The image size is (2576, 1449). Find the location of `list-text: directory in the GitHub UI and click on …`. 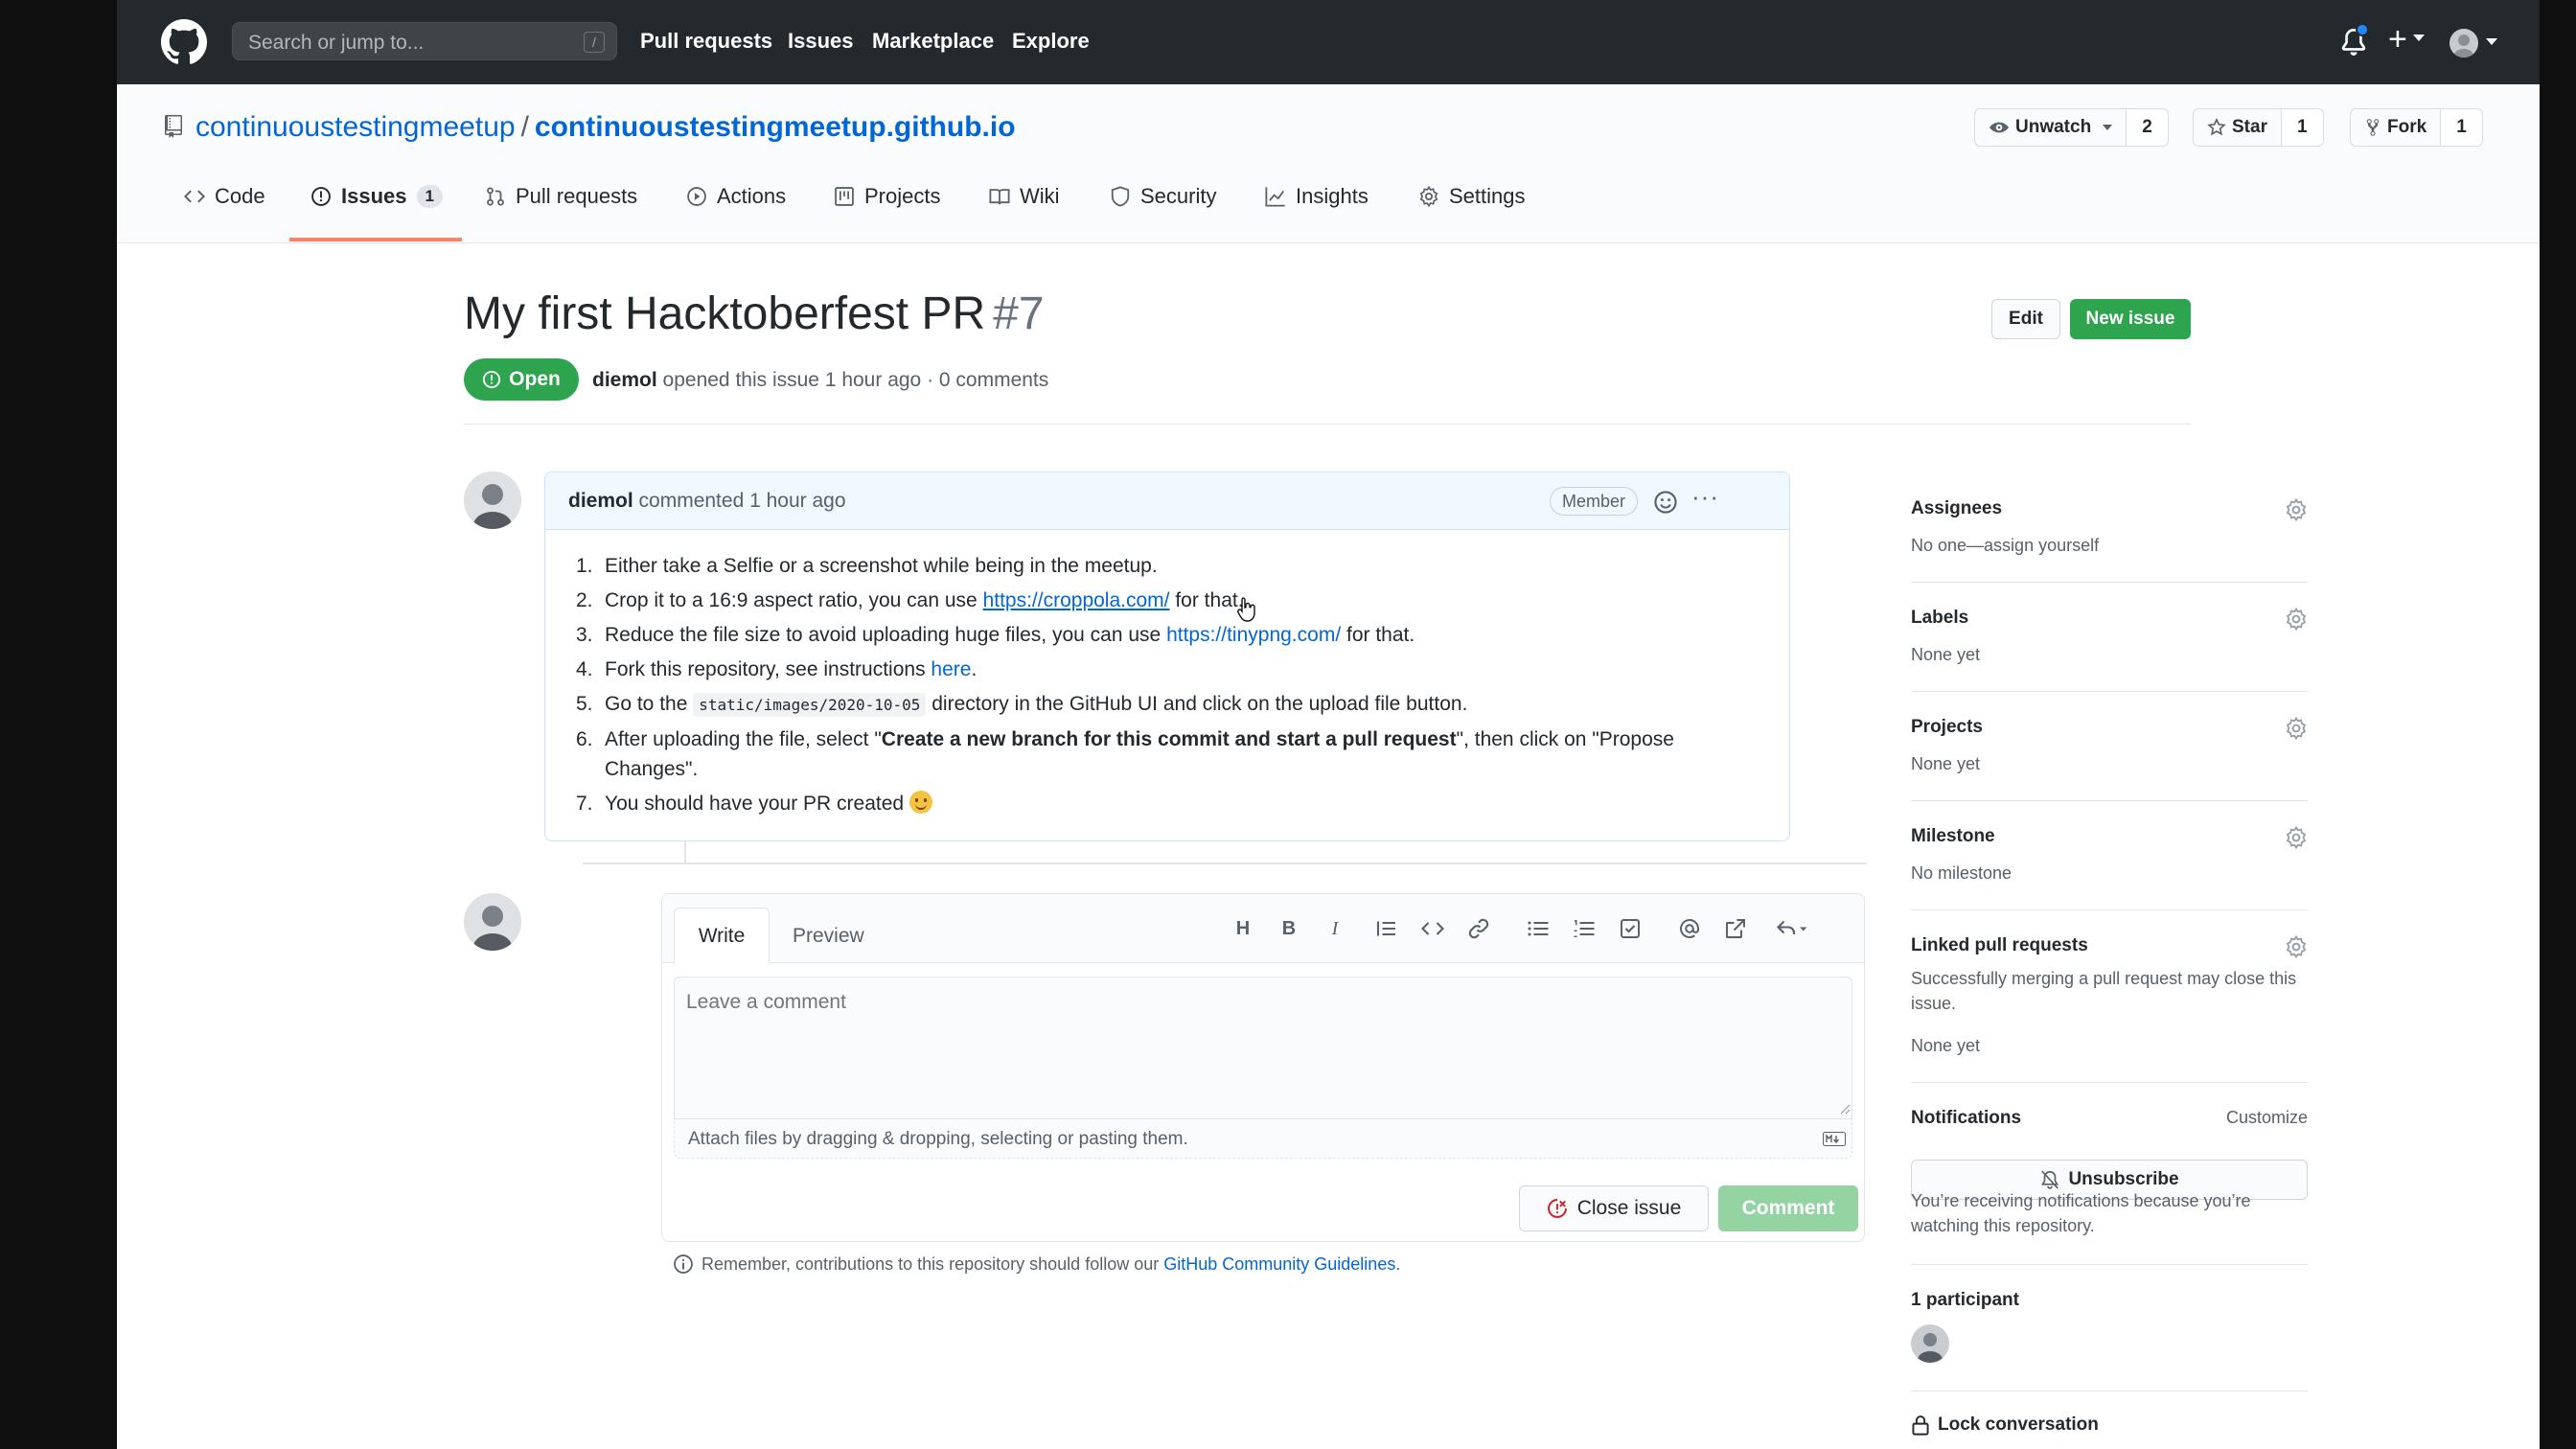

list-text: directory in the GitHub UI and click on … is located at coordinates (1197, 704).